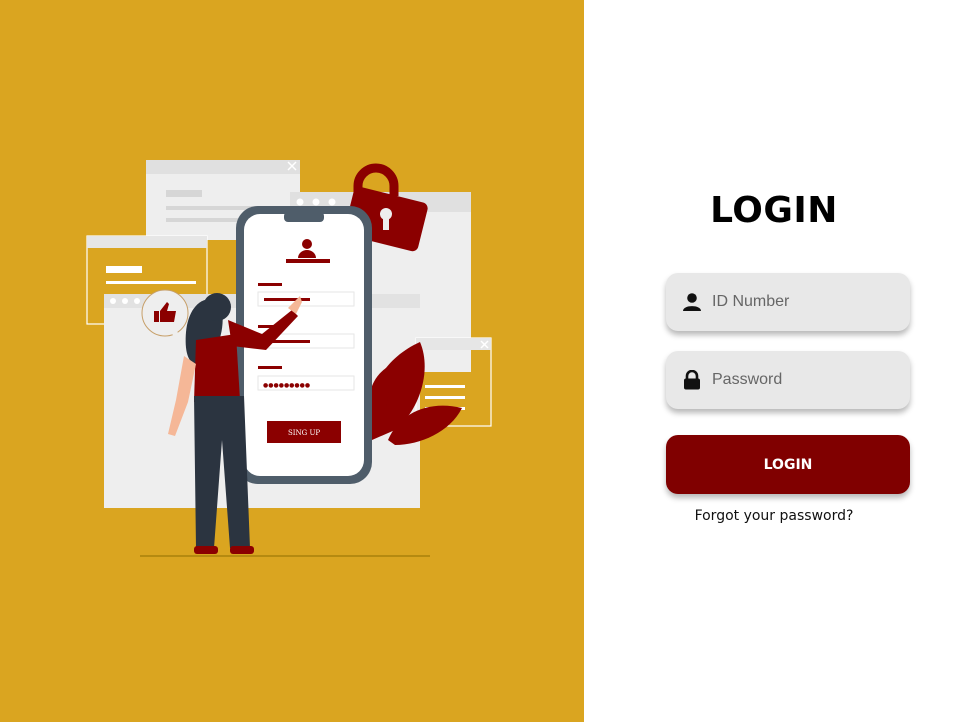 This screenshot has height=722, width=964. What do you see at coordinates (774, 210) in the screenshot?
I see `login-title: LOGIN` at bounding box center [774, 210].